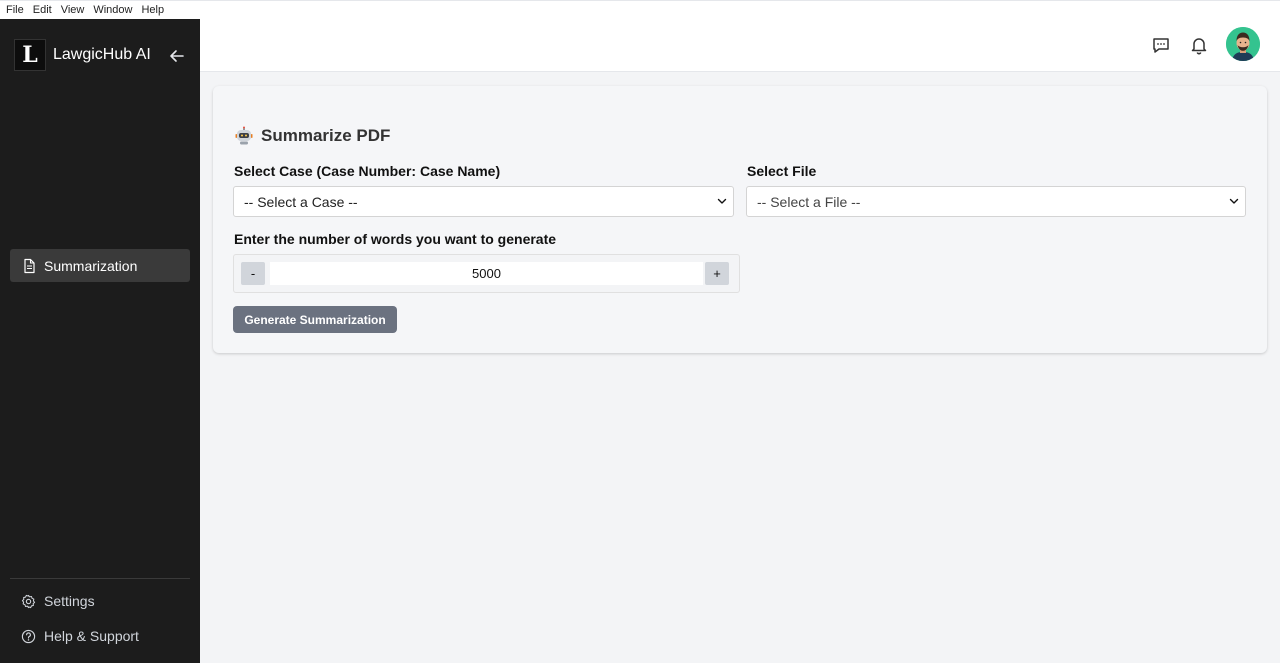 The height and width of the screenshot is (663, 1280). I want to click on notifications-button, so click(1199, 45).